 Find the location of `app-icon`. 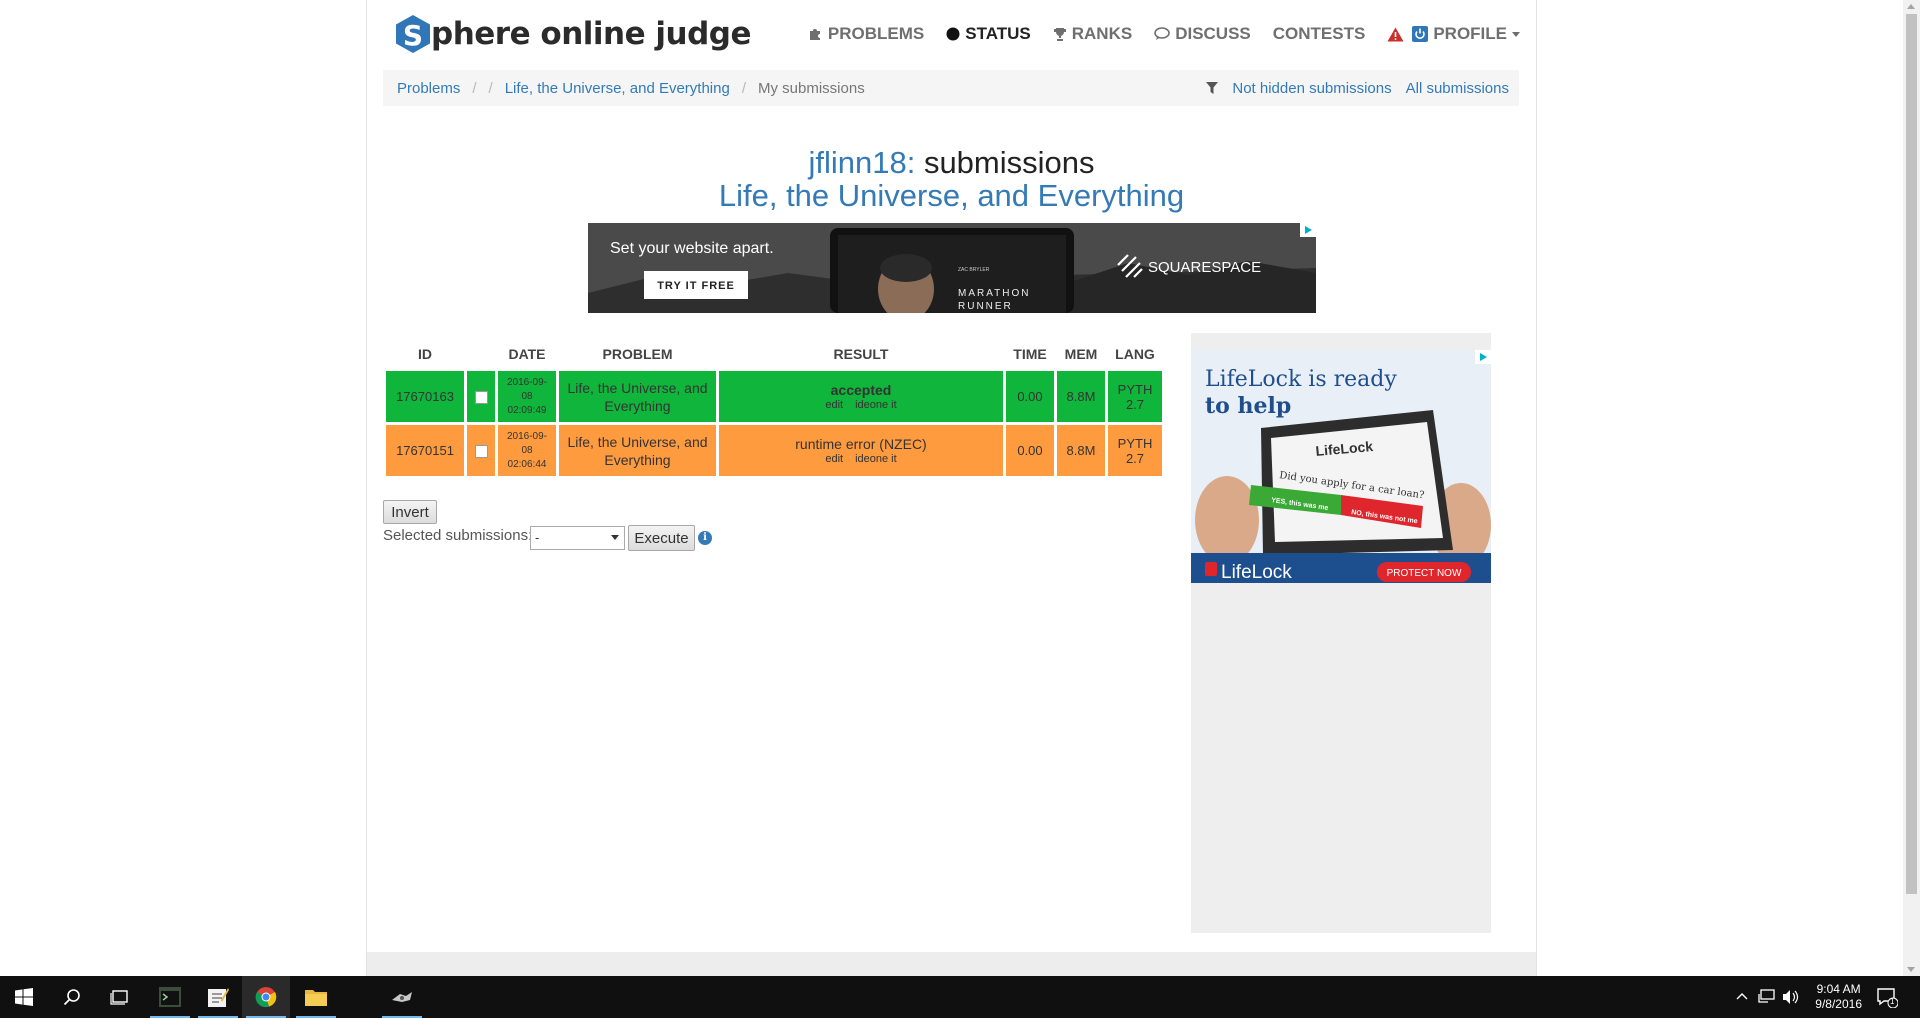

app-icon is located at coordinates (402, 997).